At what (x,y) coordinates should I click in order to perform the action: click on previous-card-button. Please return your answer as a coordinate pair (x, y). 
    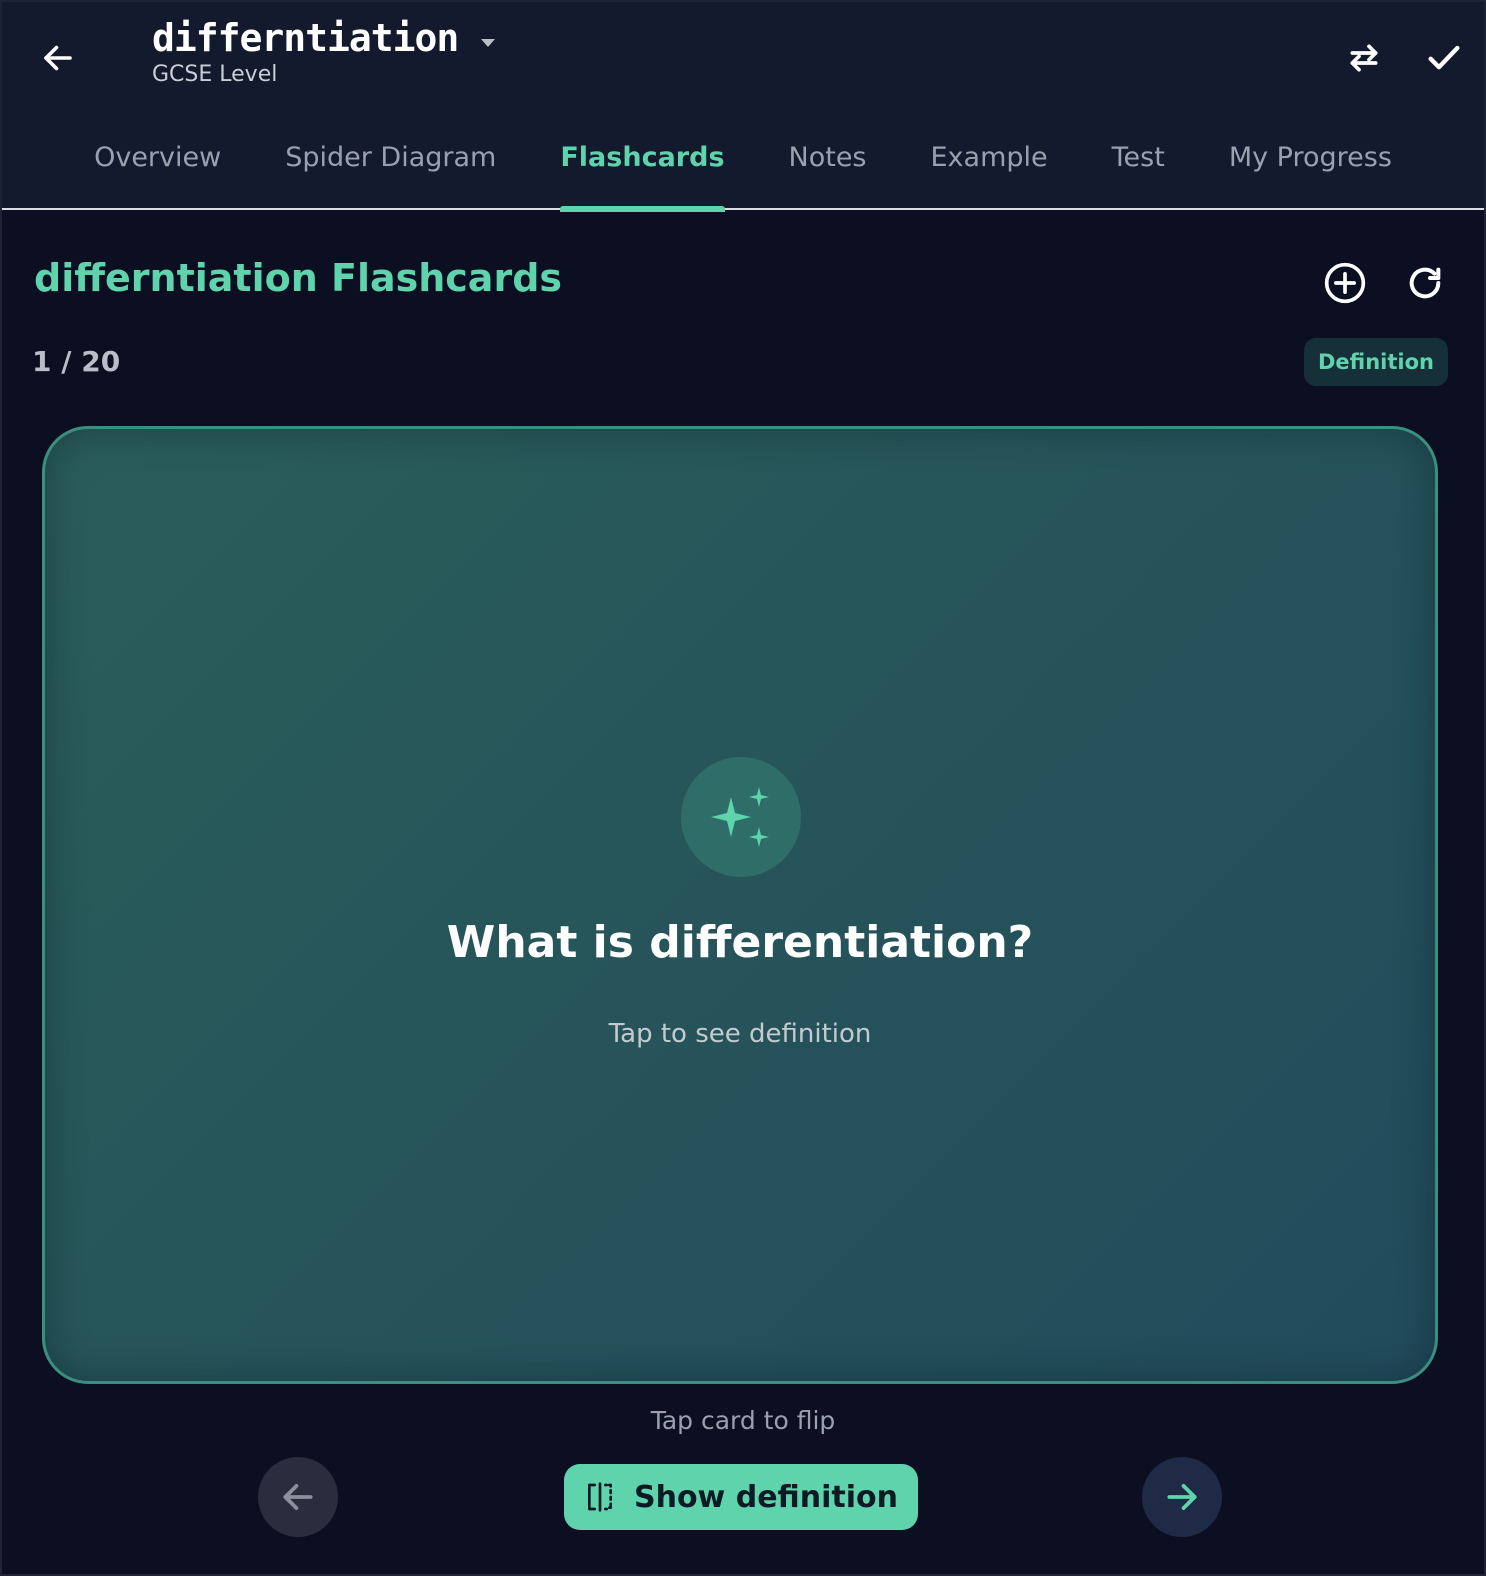
    Looking at the image, I should click on (298, 1497).